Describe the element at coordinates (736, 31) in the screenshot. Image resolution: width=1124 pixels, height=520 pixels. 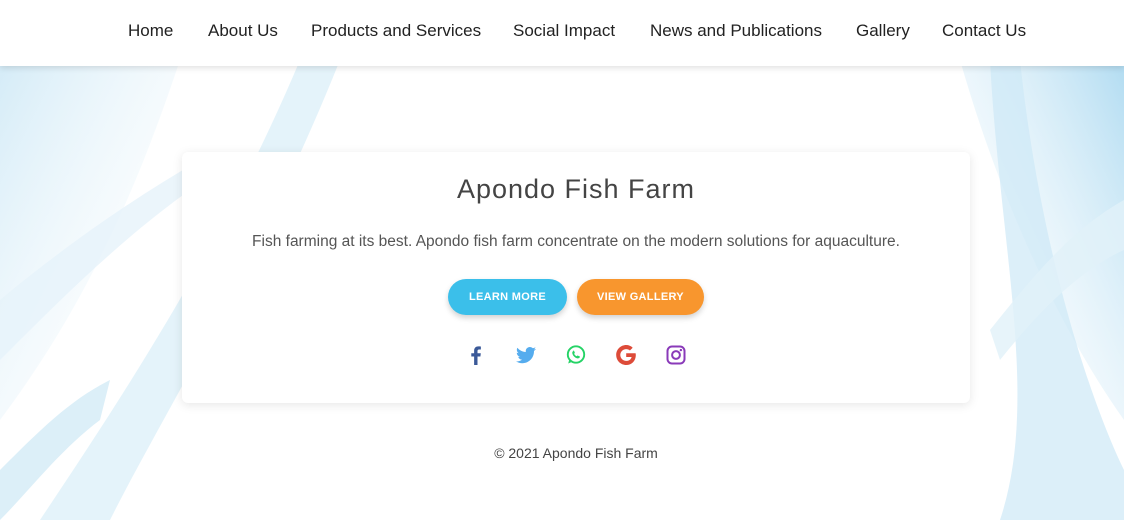
I see `nav-news-and-publications: News and Publications` at that location.